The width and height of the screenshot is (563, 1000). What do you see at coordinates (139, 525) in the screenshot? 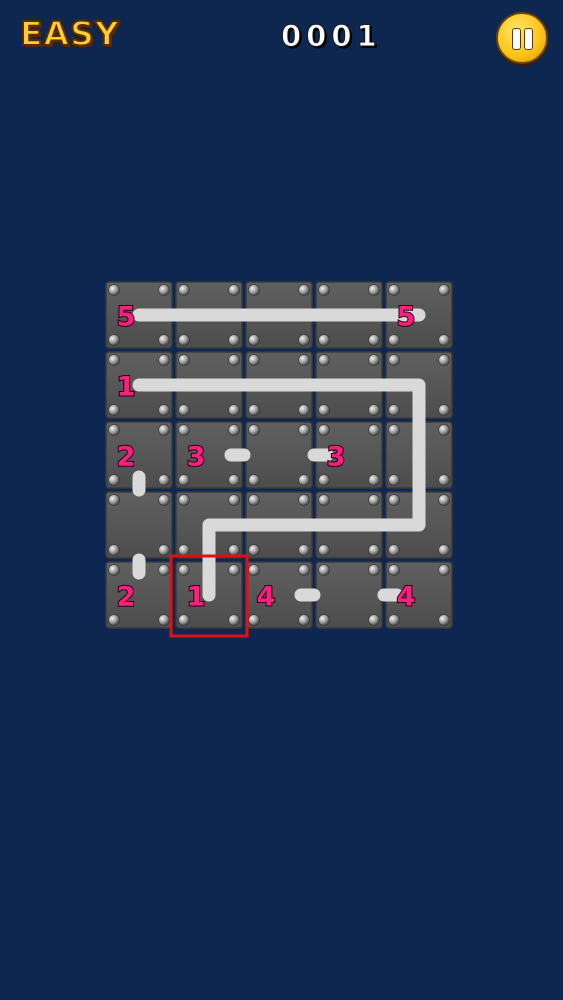
I see `tile-r3-c0` at bounding box center [139, 525].